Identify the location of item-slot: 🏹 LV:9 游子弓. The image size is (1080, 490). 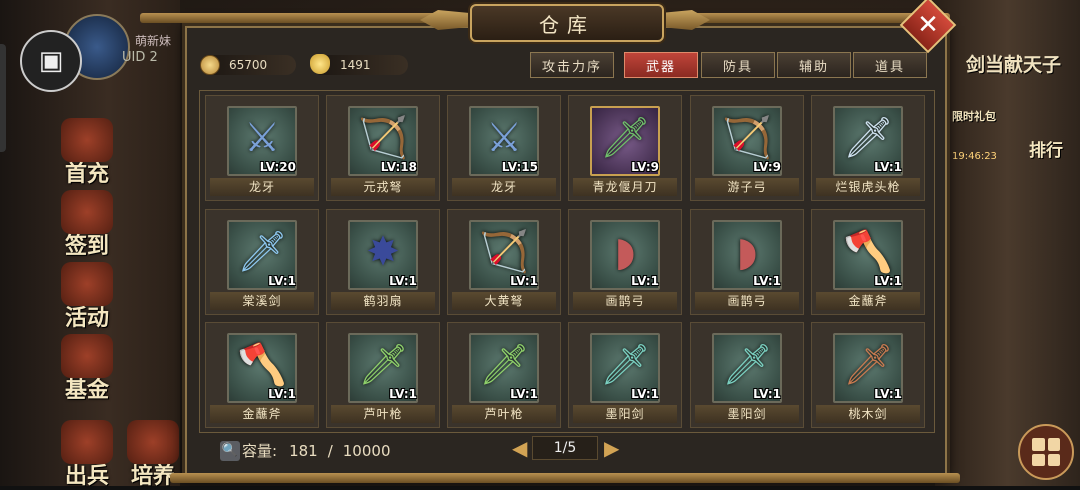
(747, 148).